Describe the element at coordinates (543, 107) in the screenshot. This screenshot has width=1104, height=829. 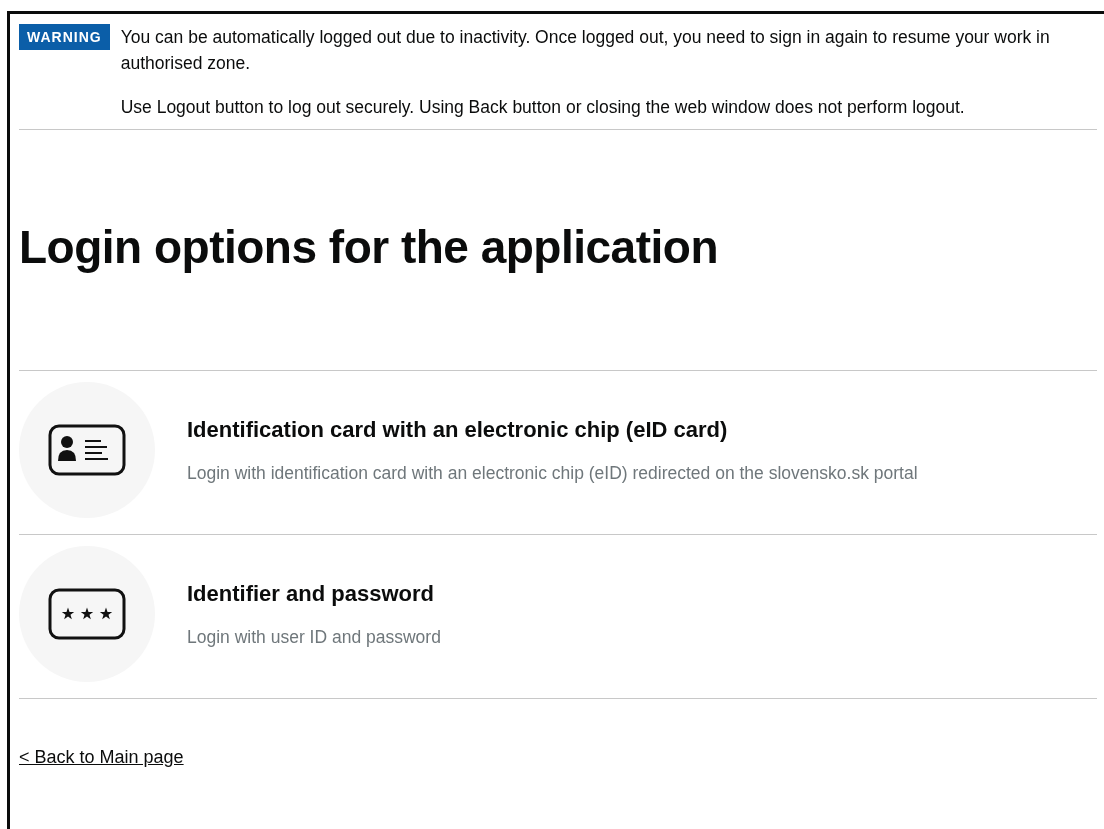
I see `warning-text: Use Logout button to log out securely. Using Back button or closing the web window does not perform logout.` at that location.